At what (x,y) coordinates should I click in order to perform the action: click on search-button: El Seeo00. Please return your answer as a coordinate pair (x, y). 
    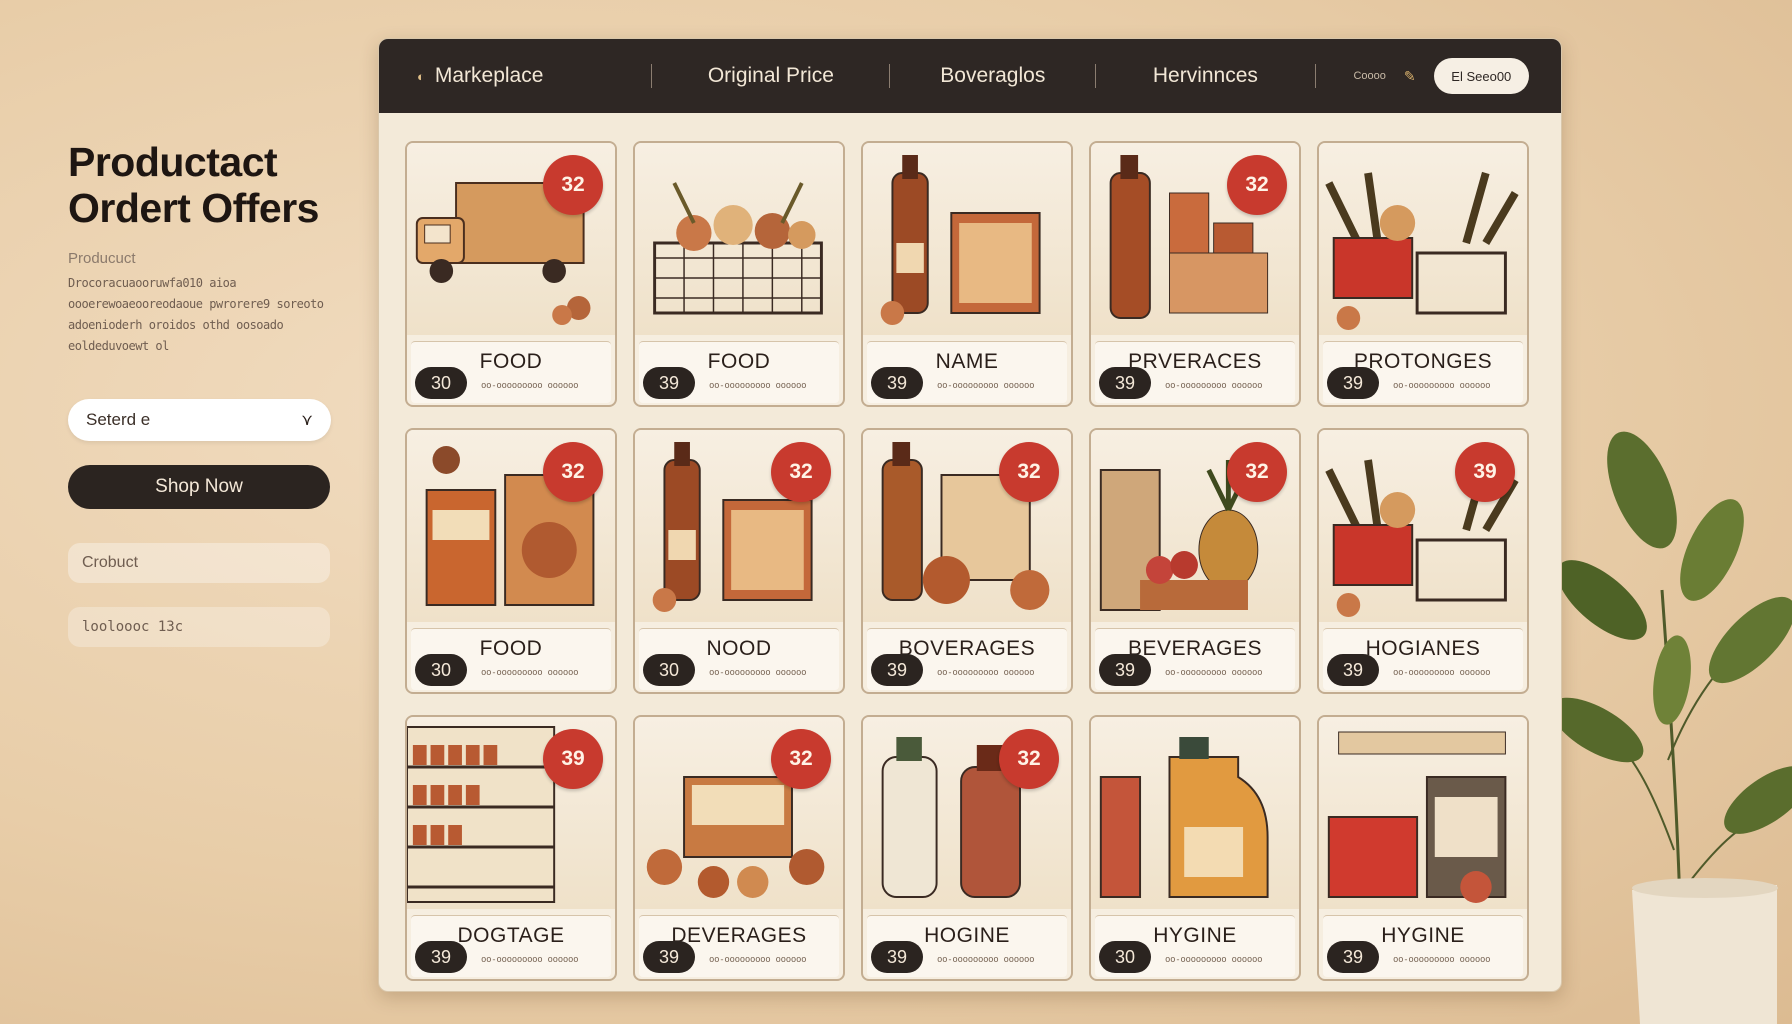
    Looking at the image, I should click on (1481, 76).